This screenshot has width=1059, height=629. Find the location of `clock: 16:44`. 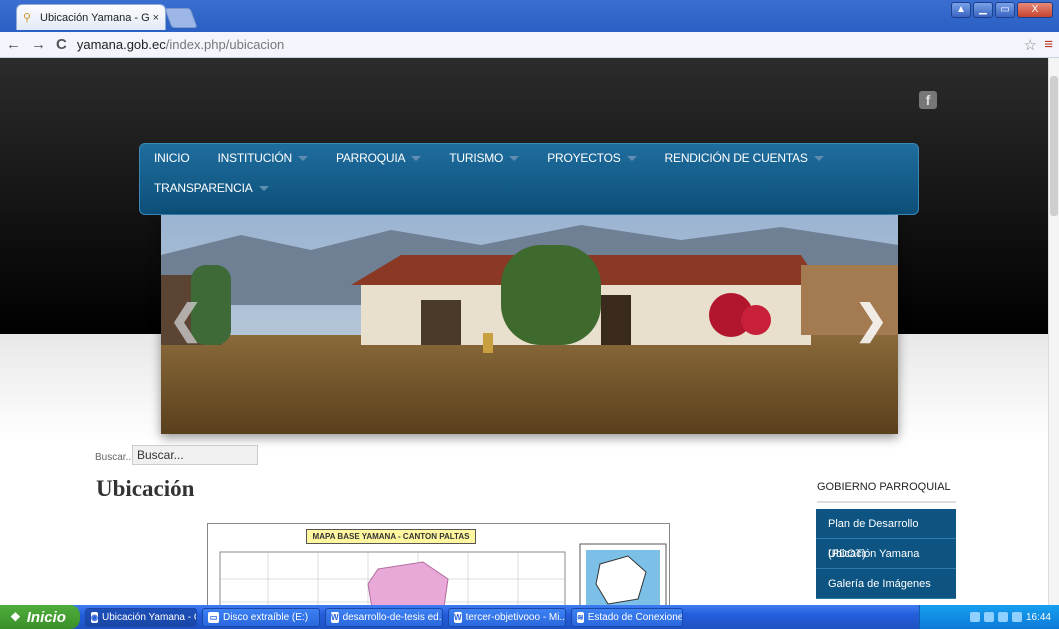

clock: 16:44 is located at coordinates (1038, 617).